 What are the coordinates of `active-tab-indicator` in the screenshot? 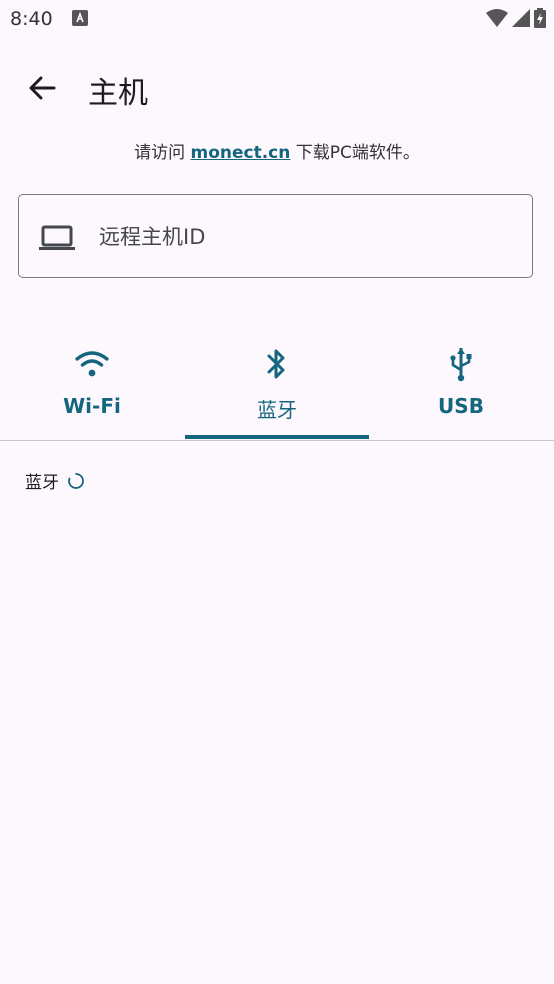 It's located at (277, 437).